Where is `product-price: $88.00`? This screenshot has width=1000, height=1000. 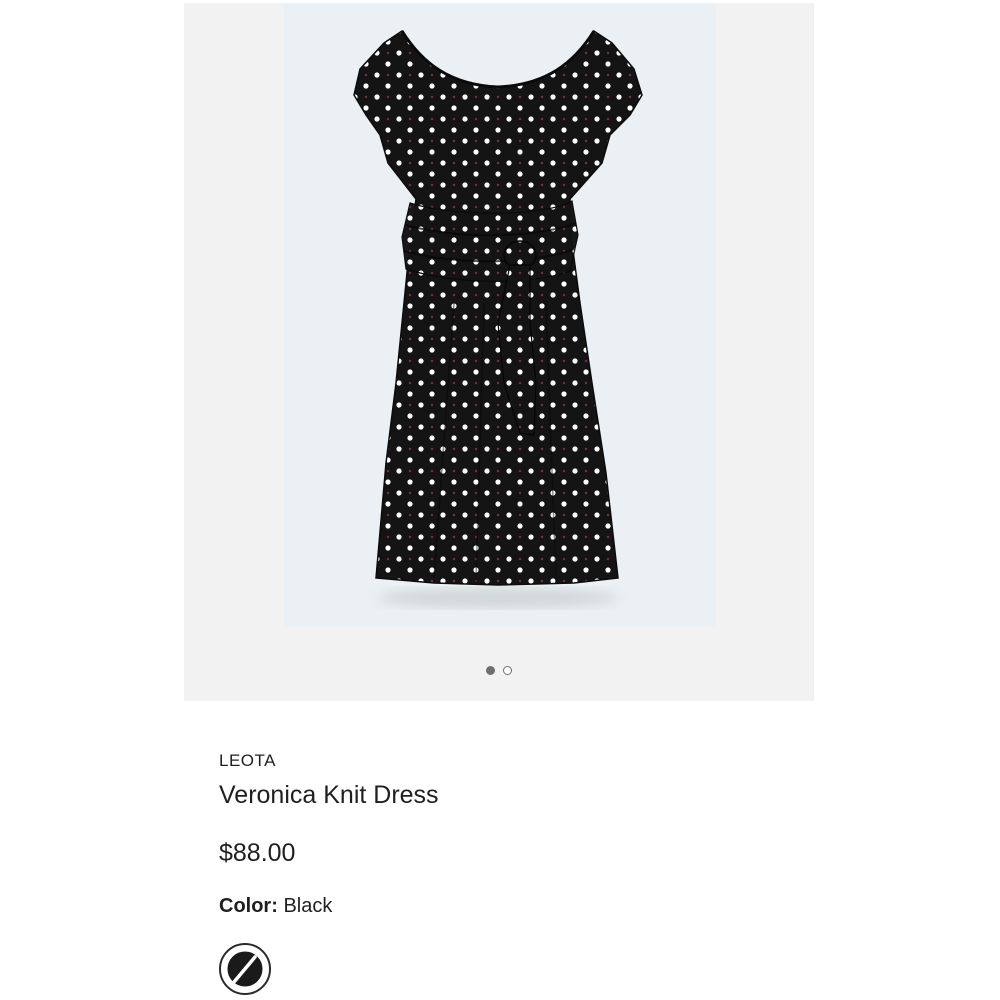
product-price: $88.00 is located at coordinates (257, 853).